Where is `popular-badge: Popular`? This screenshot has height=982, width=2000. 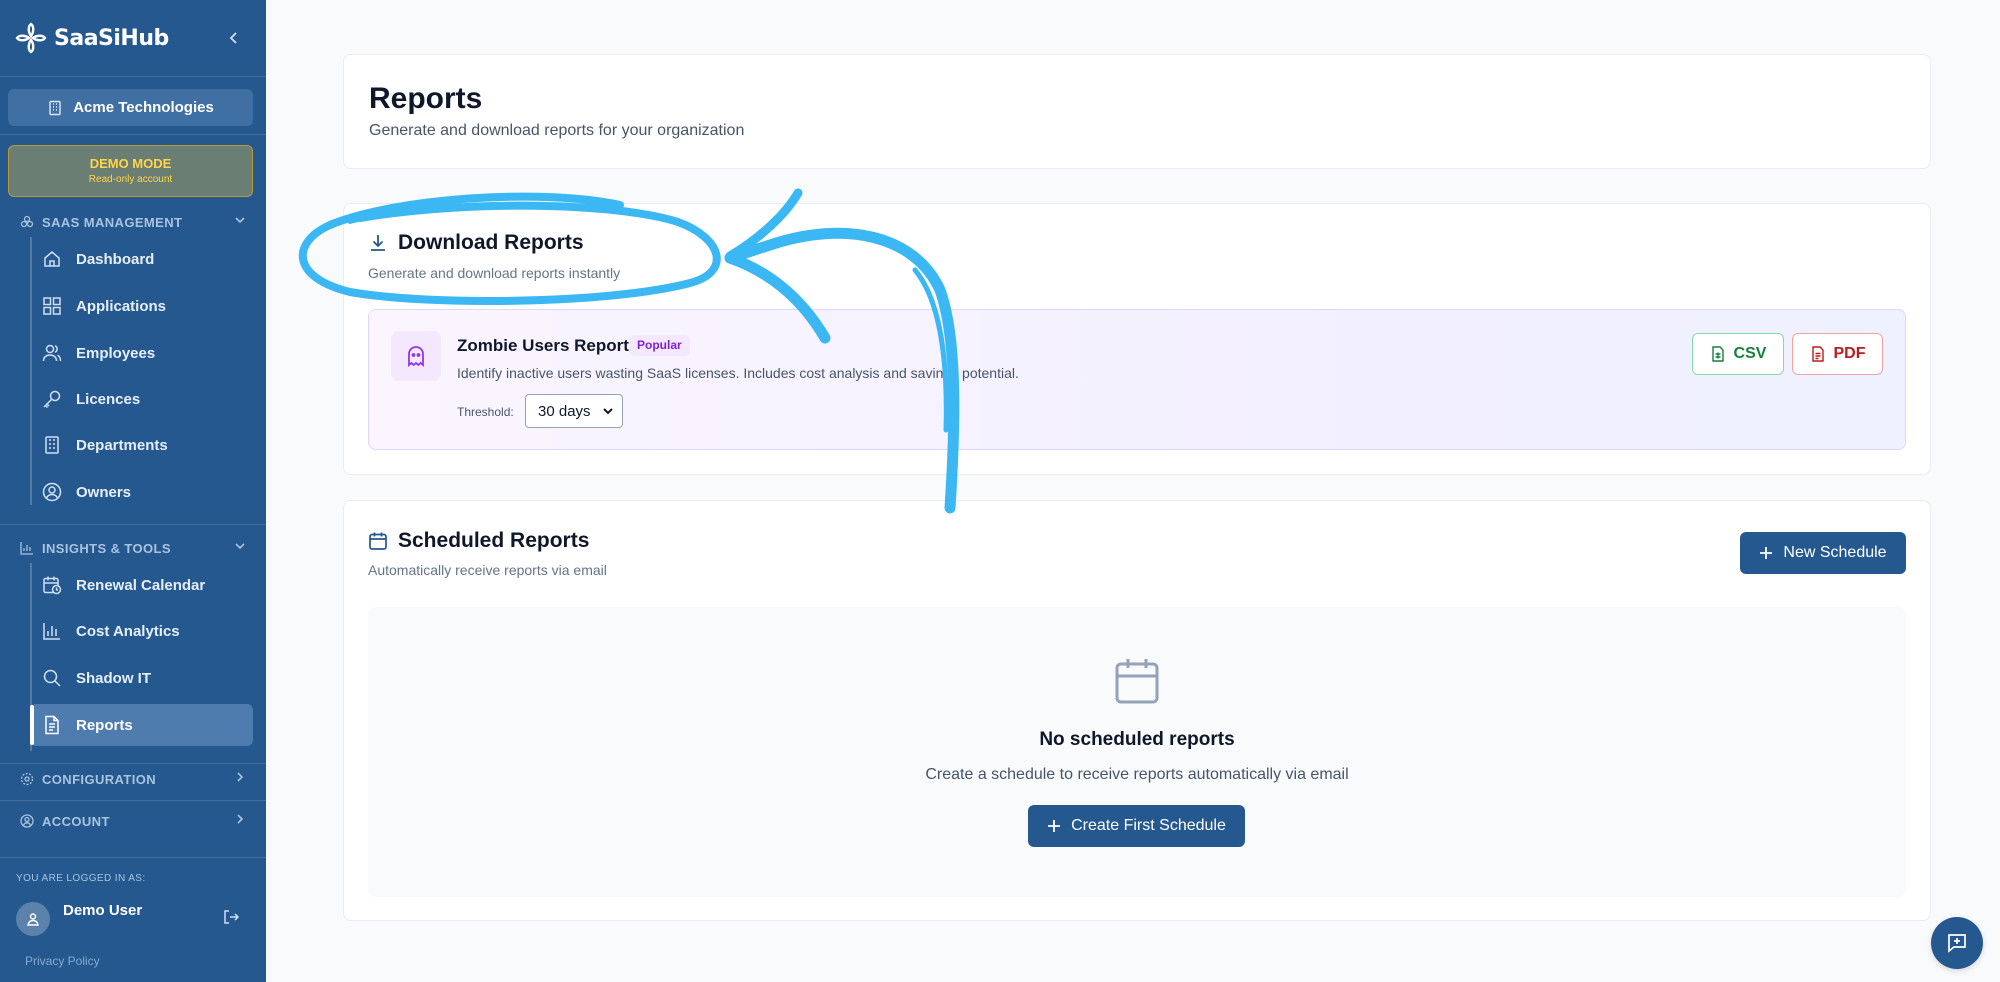 popular-badge: Popular is located at coordinates (659, 345).